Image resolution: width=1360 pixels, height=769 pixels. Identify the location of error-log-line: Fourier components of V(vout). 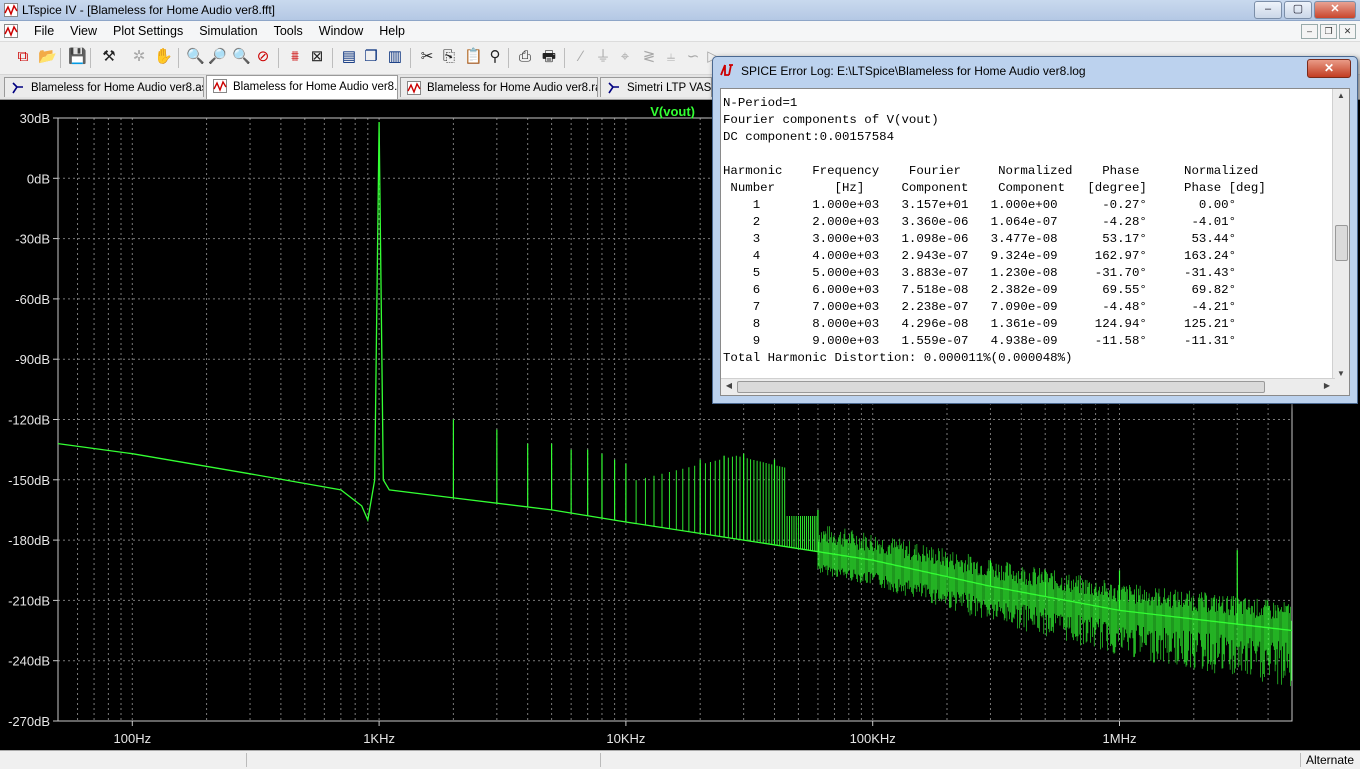
(831, 120).